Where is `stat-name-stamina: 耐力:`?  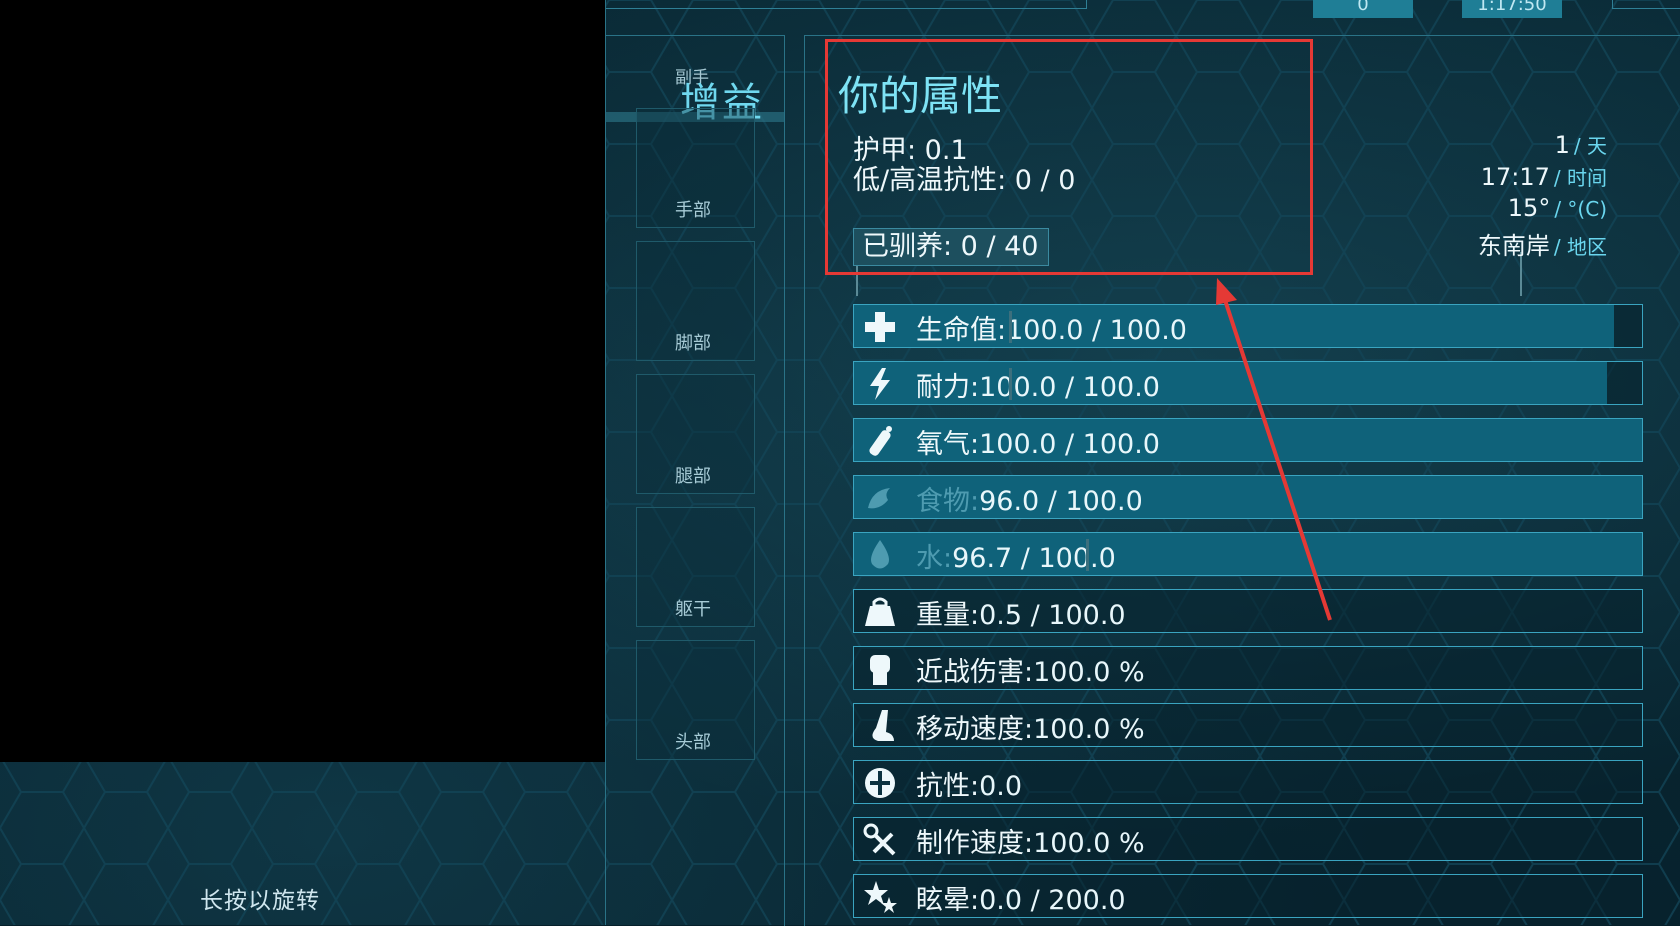 stat-name-stamina: 耐力: is located at coordinates (948, 387).